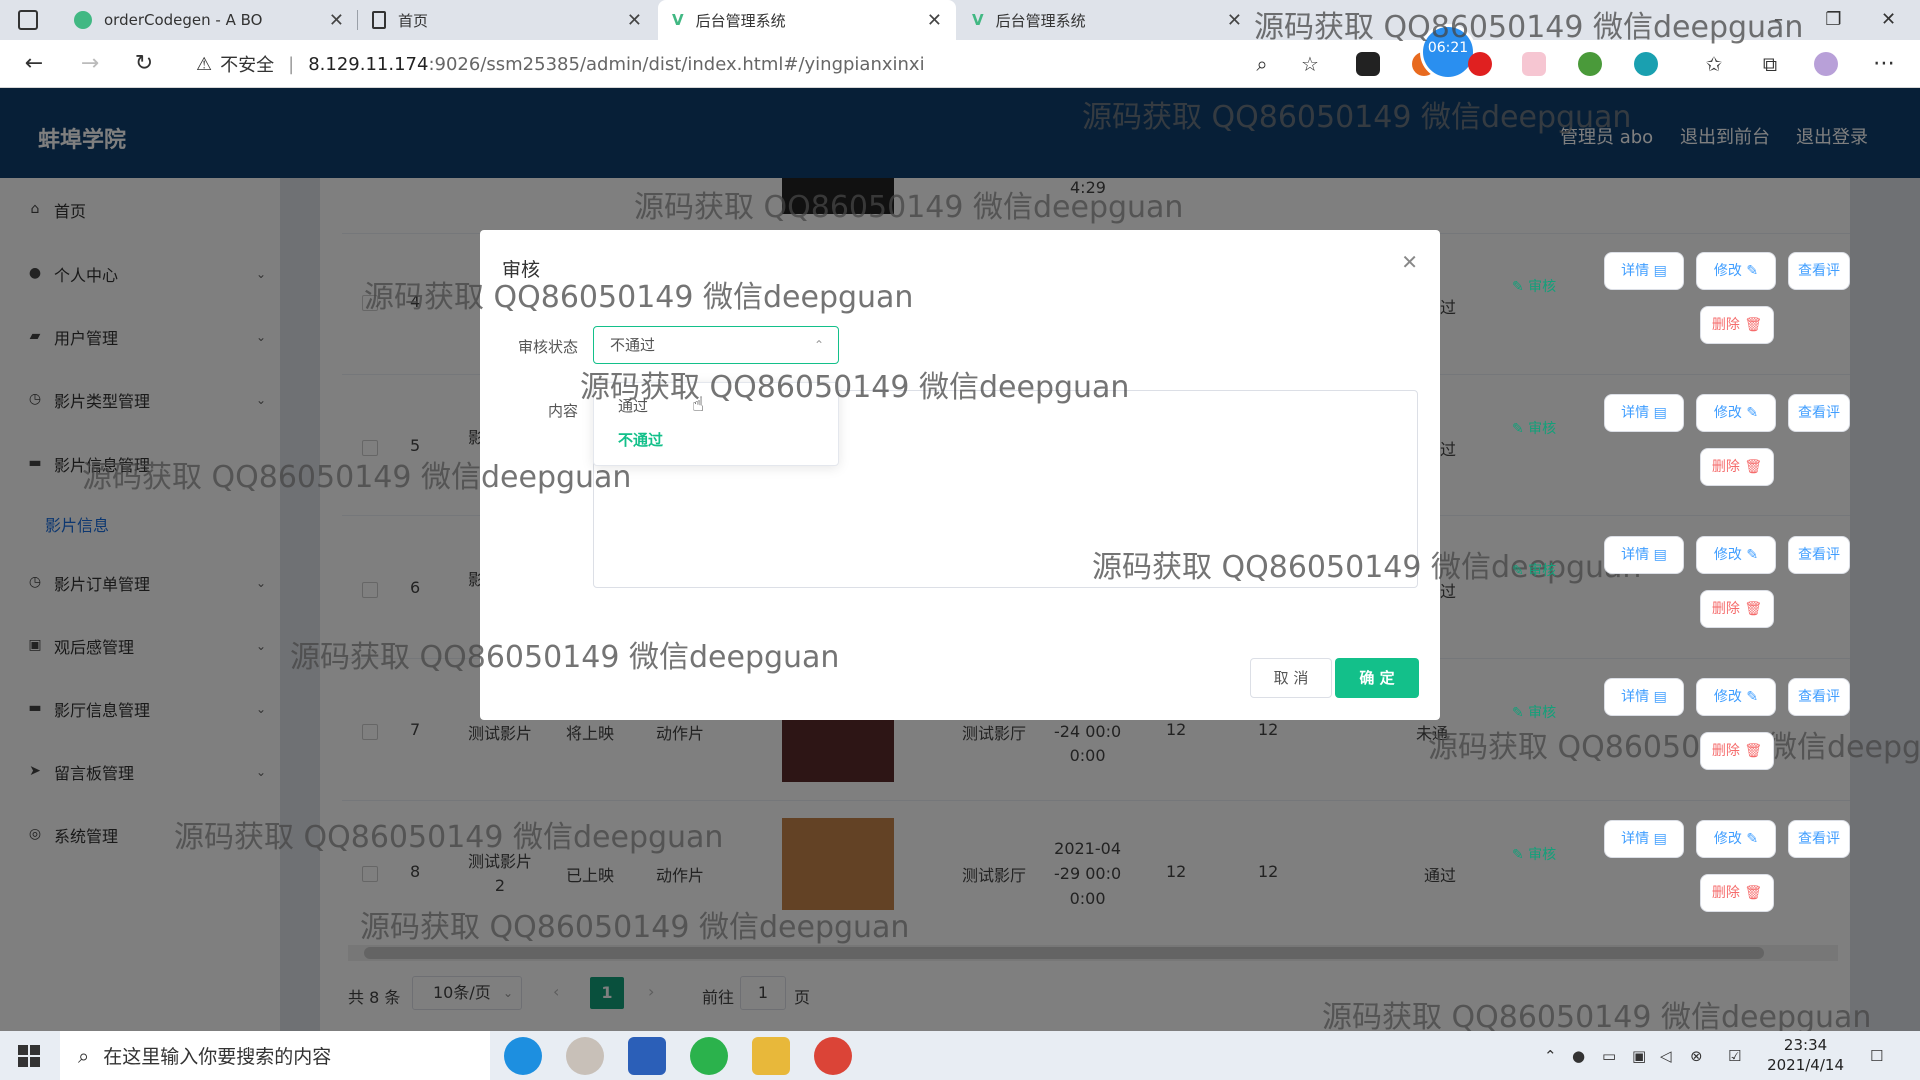 This screenshot has height=1080, width=1920. Describe the element at coordinates (716, 345) in the screenshot. I see `audit-status-select: 不通过 ⌃` at that location.